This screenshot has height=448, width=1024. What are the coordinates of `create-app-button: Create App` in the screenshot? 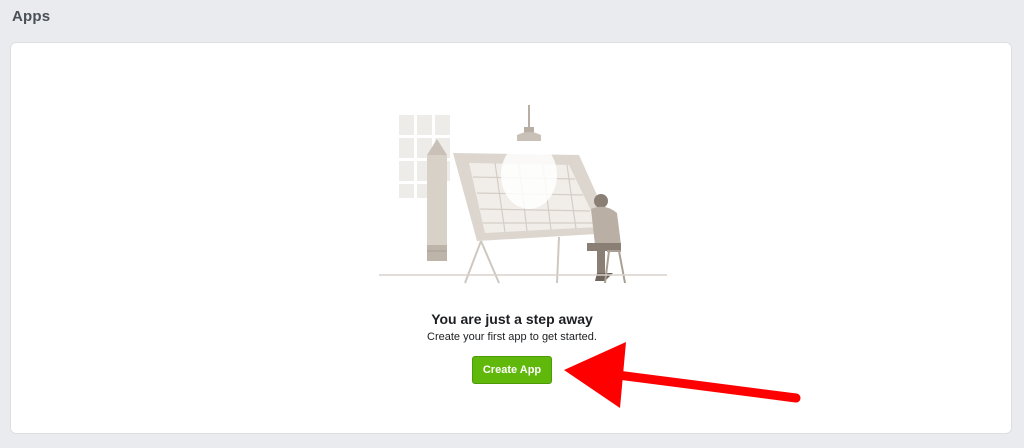 It's located at (512, 370).